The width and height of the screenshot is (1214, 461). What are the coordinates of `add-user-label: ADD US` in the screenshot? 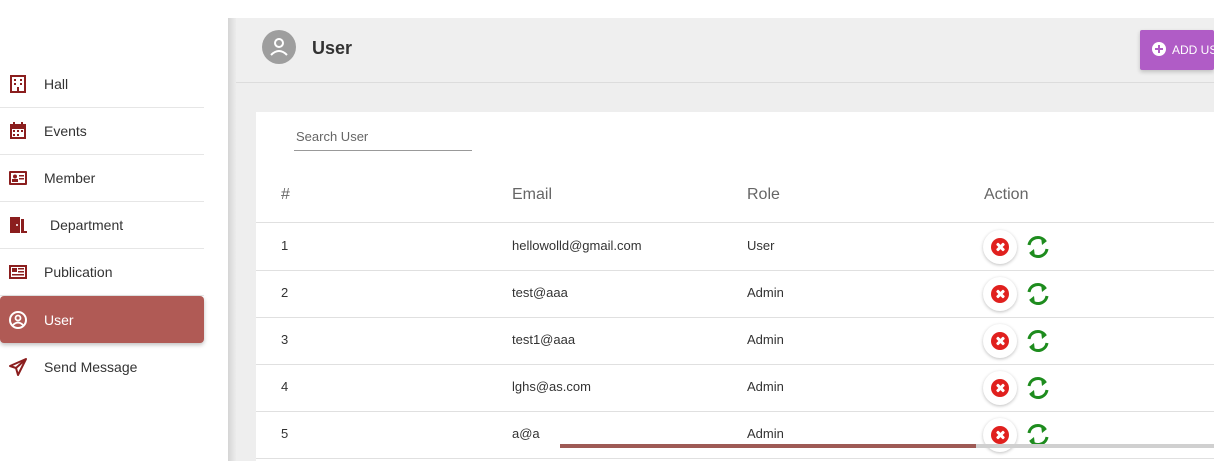 It's located at (1193, 50).